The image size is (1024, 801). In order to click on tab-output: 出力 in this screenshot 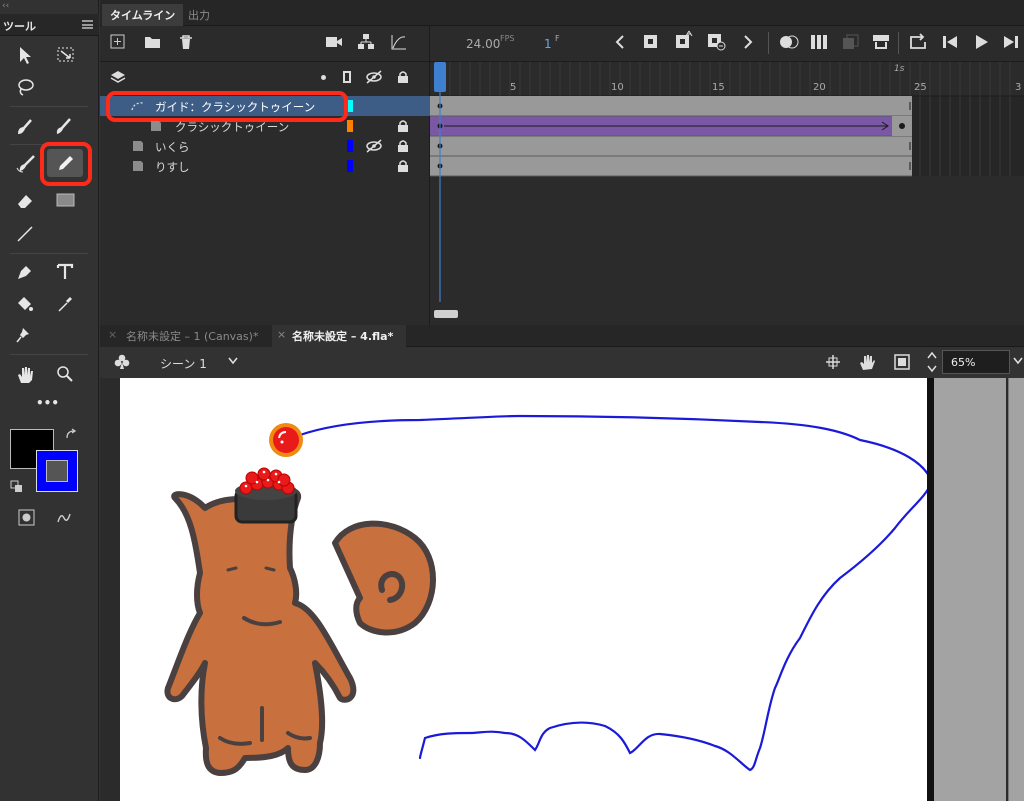, I will do `click(199, 15)`.